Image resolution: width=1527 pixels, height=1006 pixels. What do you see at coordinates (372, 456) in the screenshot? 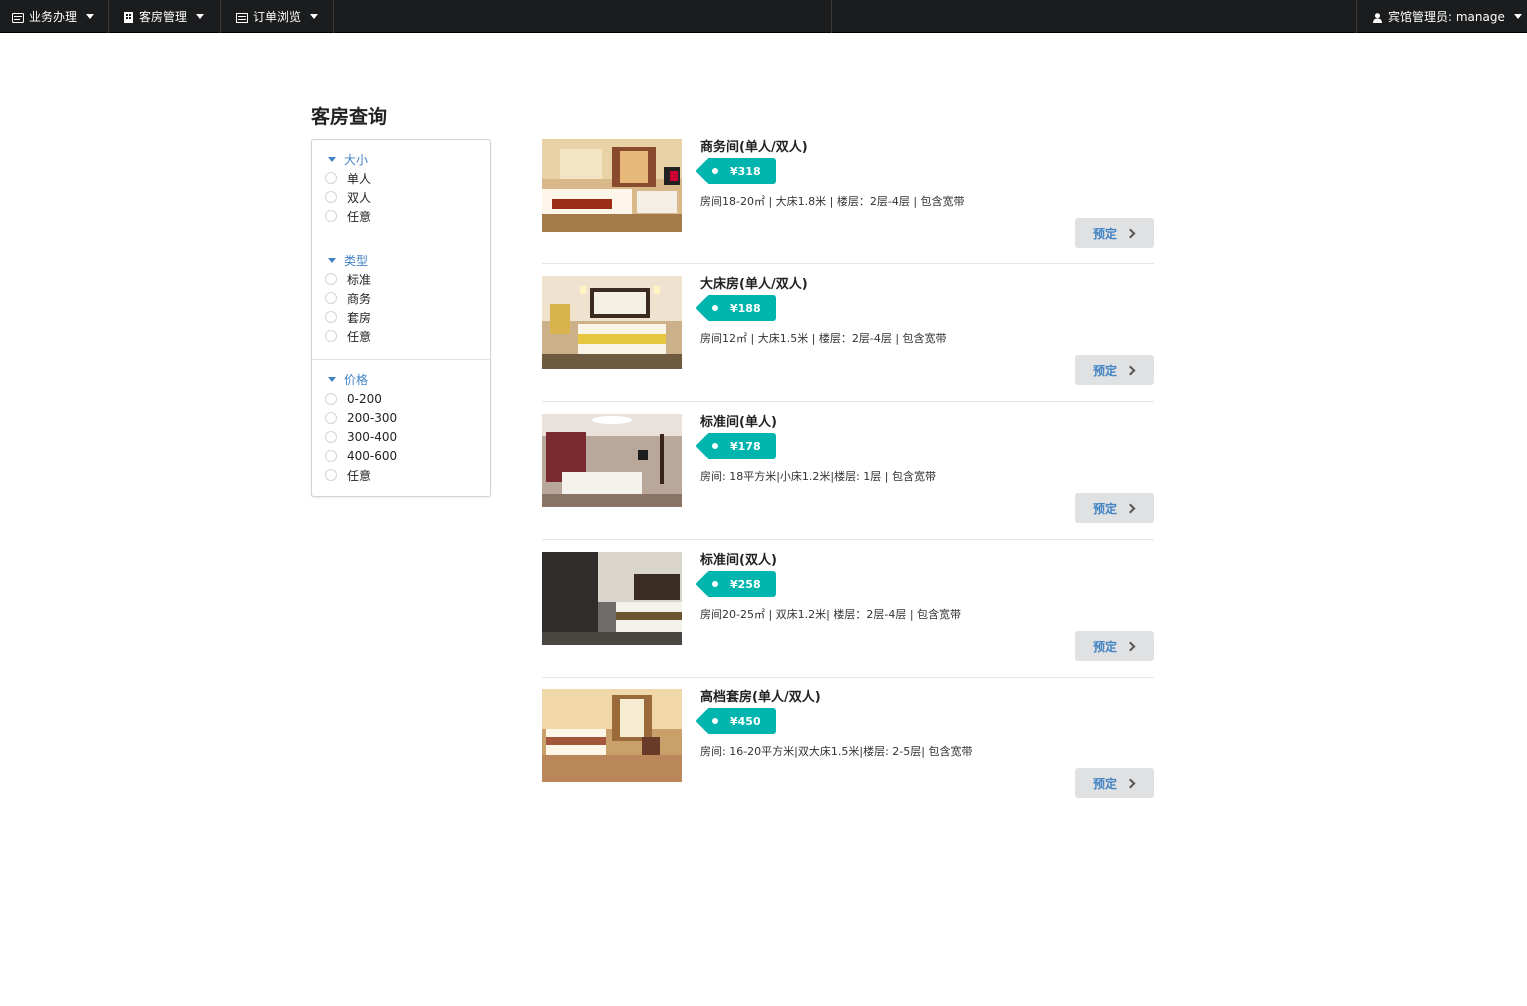
I see `option-label: 400-600` at bounding box center [372, 456].